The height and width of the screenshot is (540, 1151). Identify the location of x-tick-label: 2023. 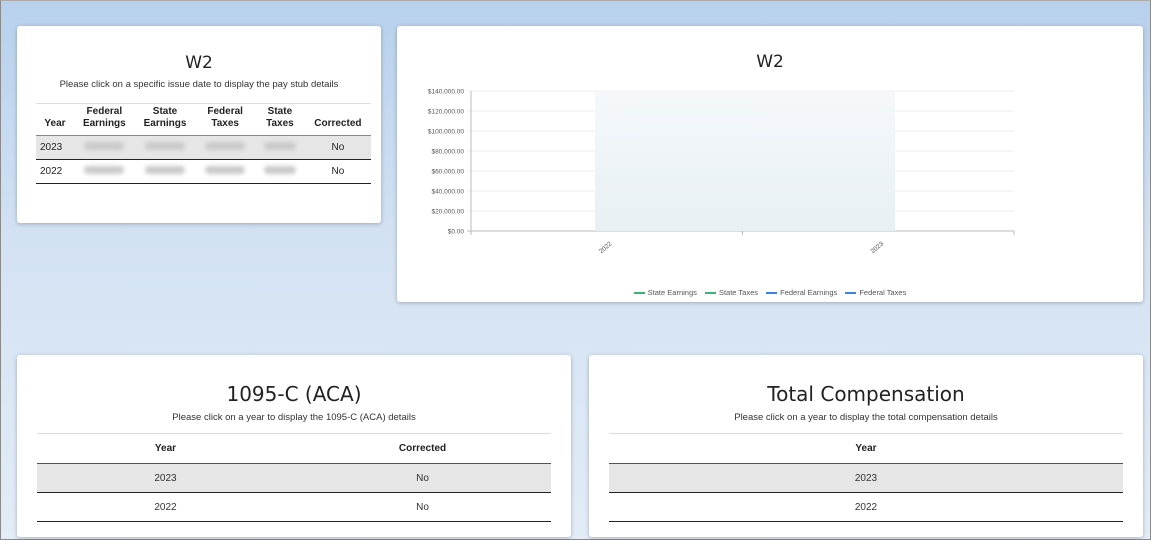
(877, 247).